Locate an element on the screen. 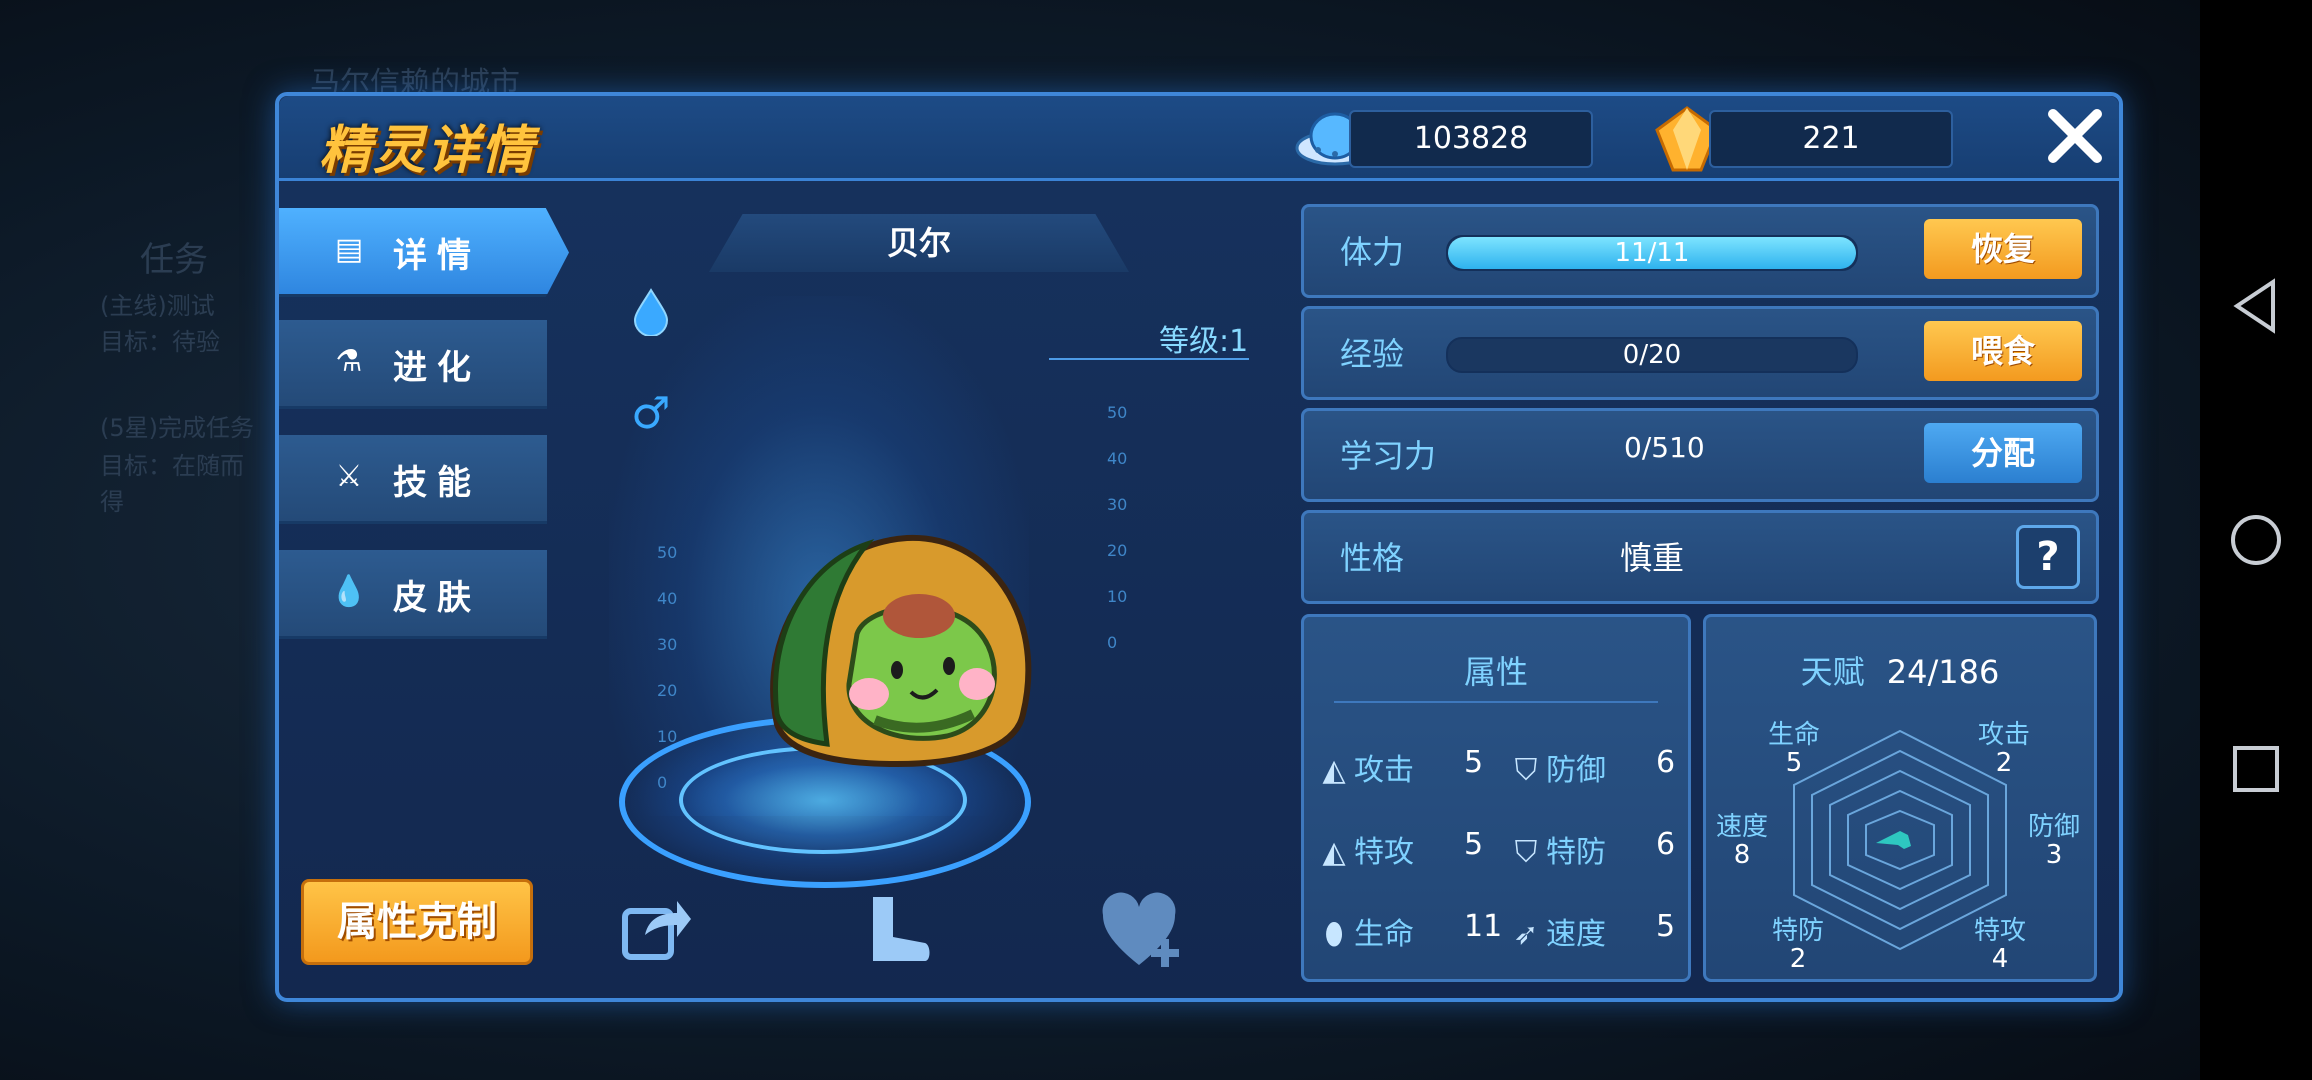  talent-sp-attack: 特攻 4 is located at coordinates (2000, 945).